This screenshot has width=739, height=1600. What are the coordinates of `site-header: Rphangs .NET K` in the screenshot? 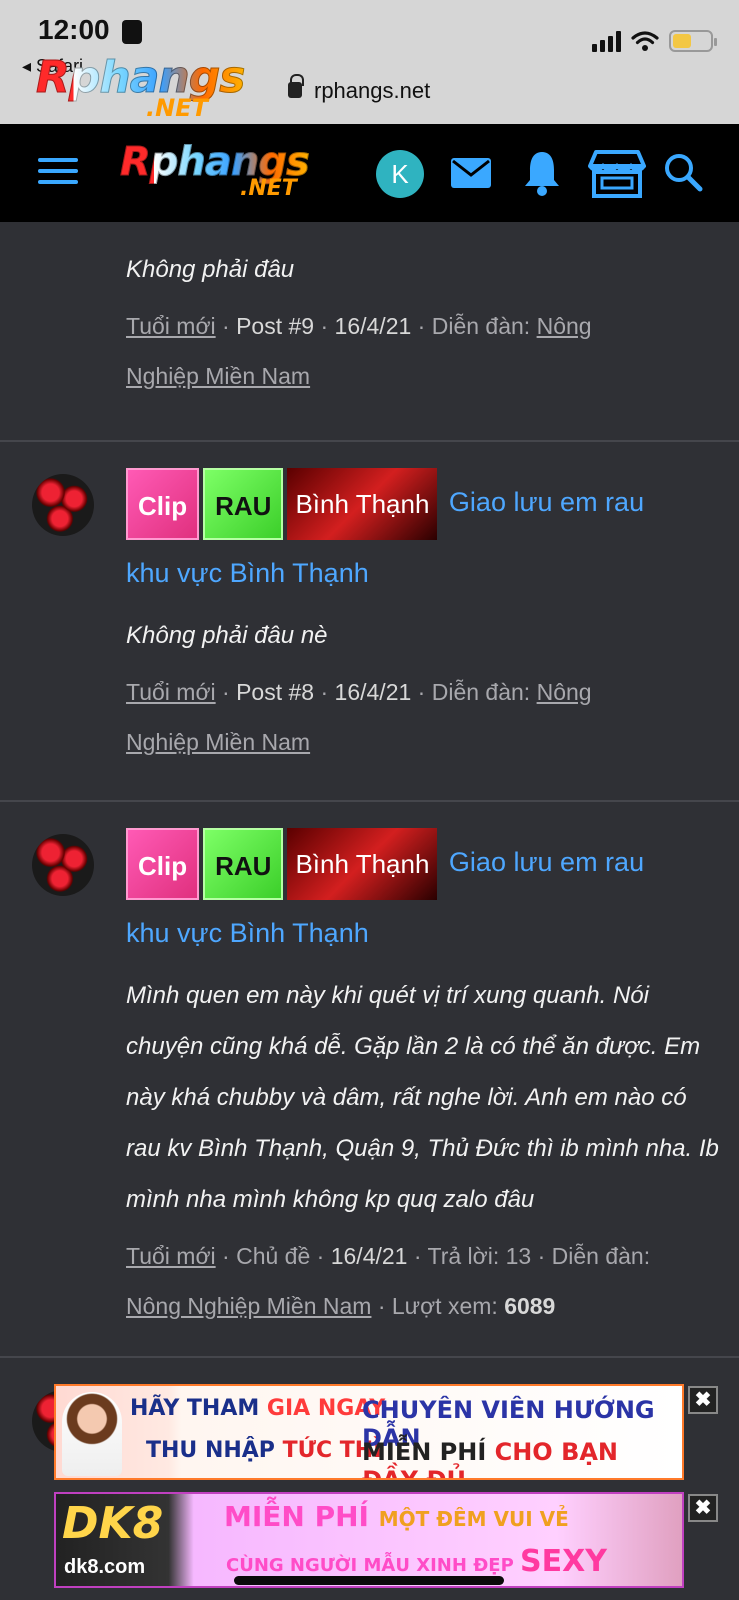 It's located at (369, 173).